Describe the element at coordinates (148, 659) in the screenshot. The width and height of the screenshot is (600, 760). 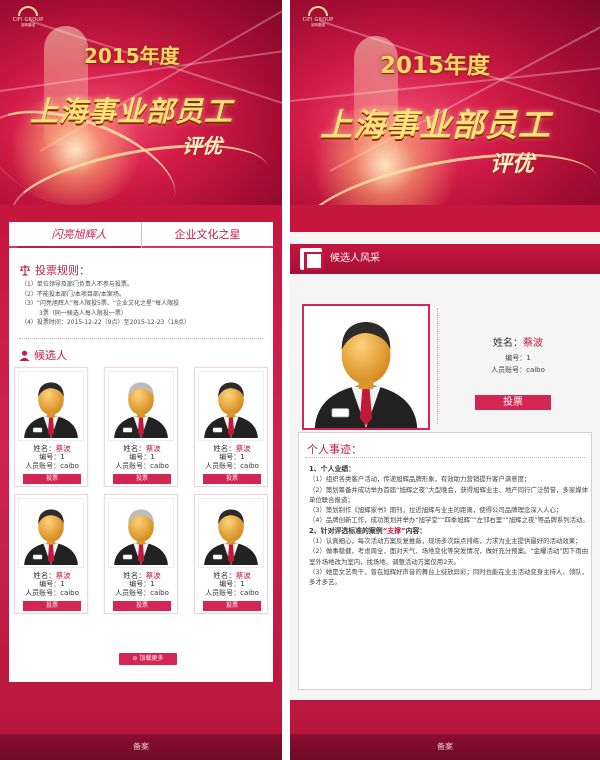
I see `load-more-button: ⊘ 加载更多` at that location.